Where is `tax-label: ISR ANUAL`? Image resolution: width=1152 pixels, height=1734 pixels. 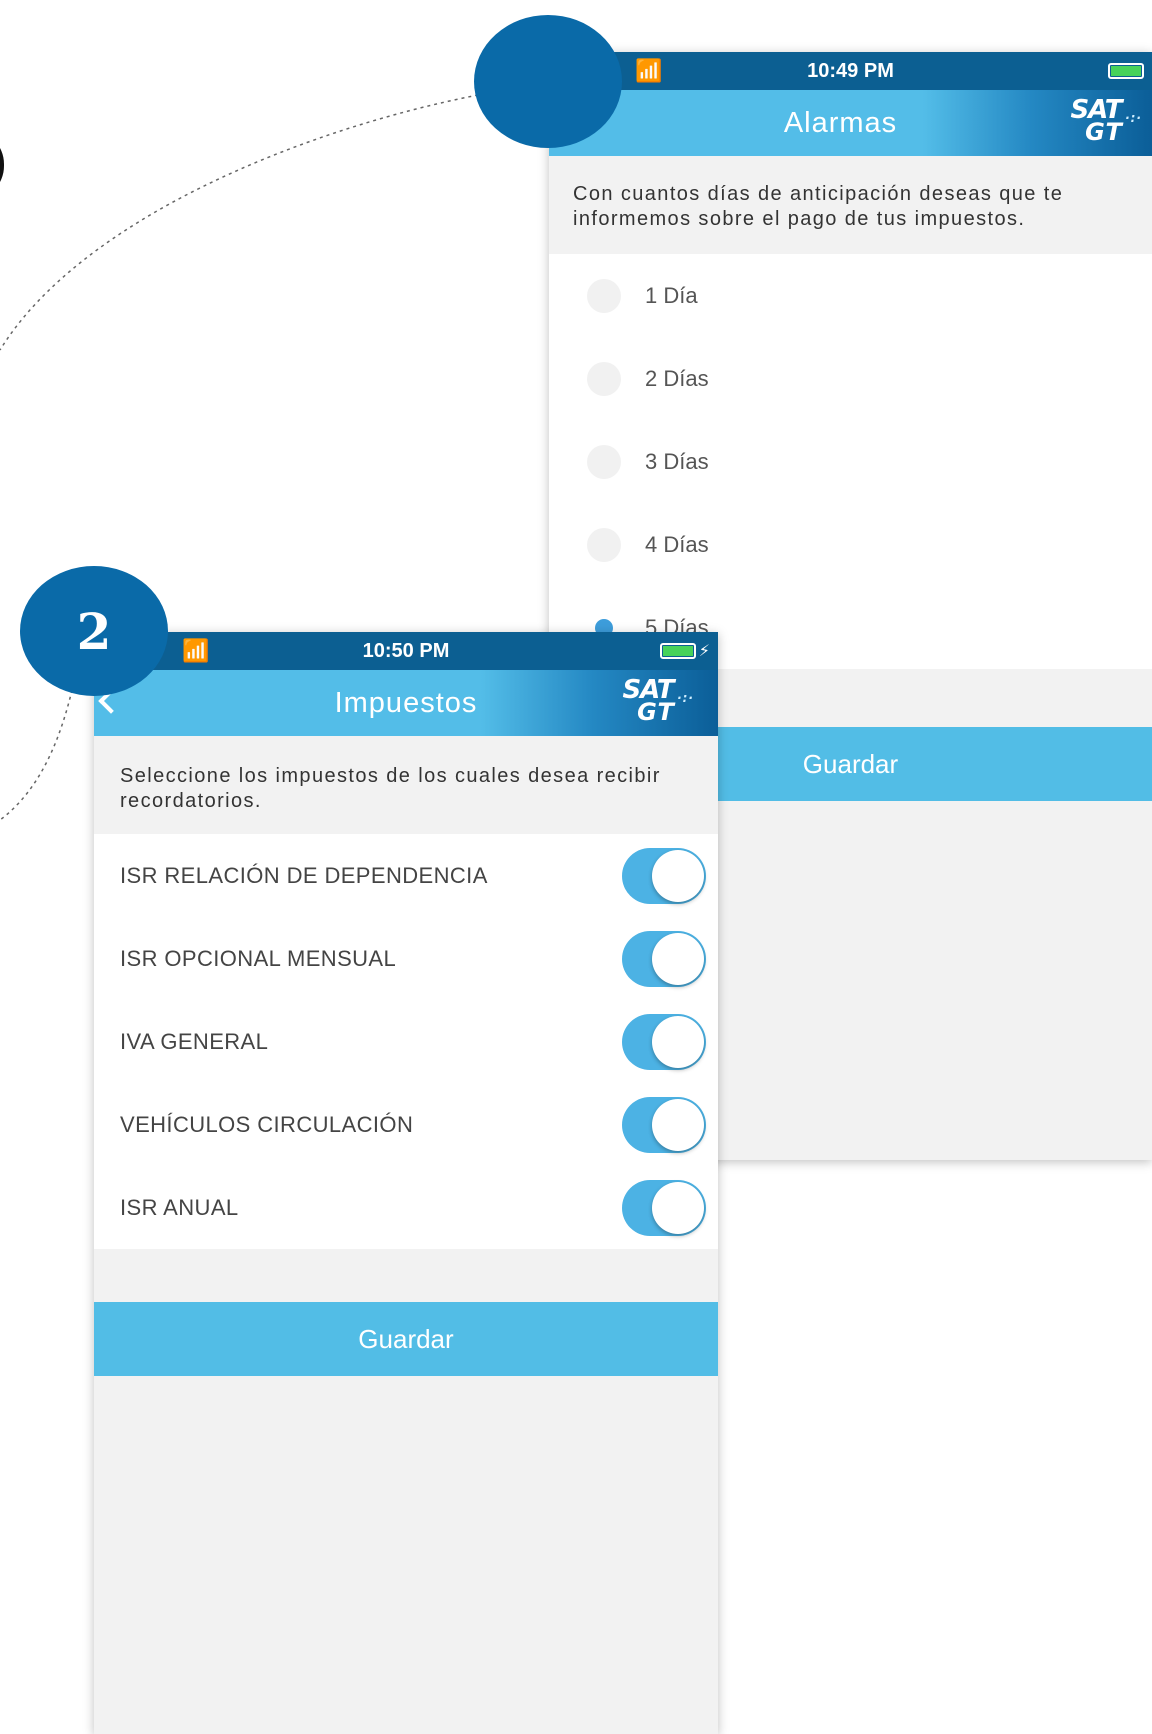 tax-label: ISR ANUAL is located at coordinates (179, 1207).